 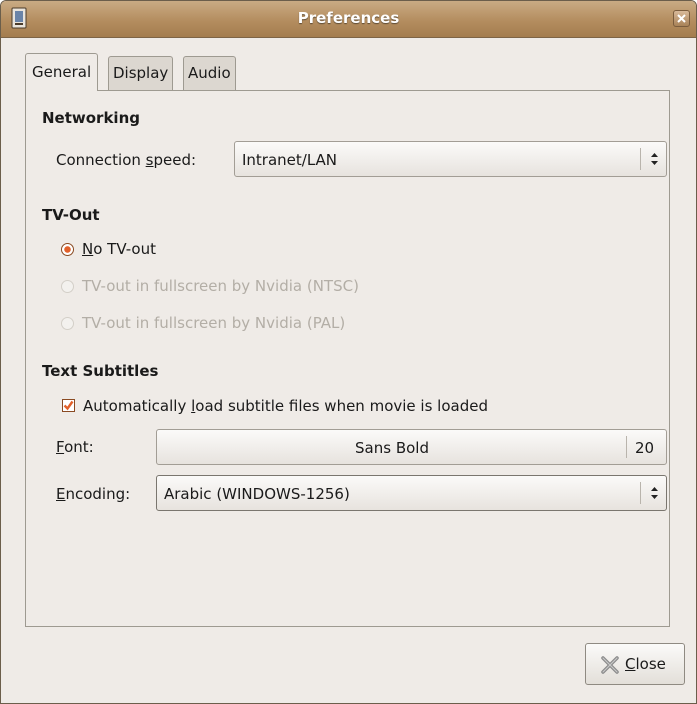 I want to click on tab-general: General, so click(x=62, y=72).